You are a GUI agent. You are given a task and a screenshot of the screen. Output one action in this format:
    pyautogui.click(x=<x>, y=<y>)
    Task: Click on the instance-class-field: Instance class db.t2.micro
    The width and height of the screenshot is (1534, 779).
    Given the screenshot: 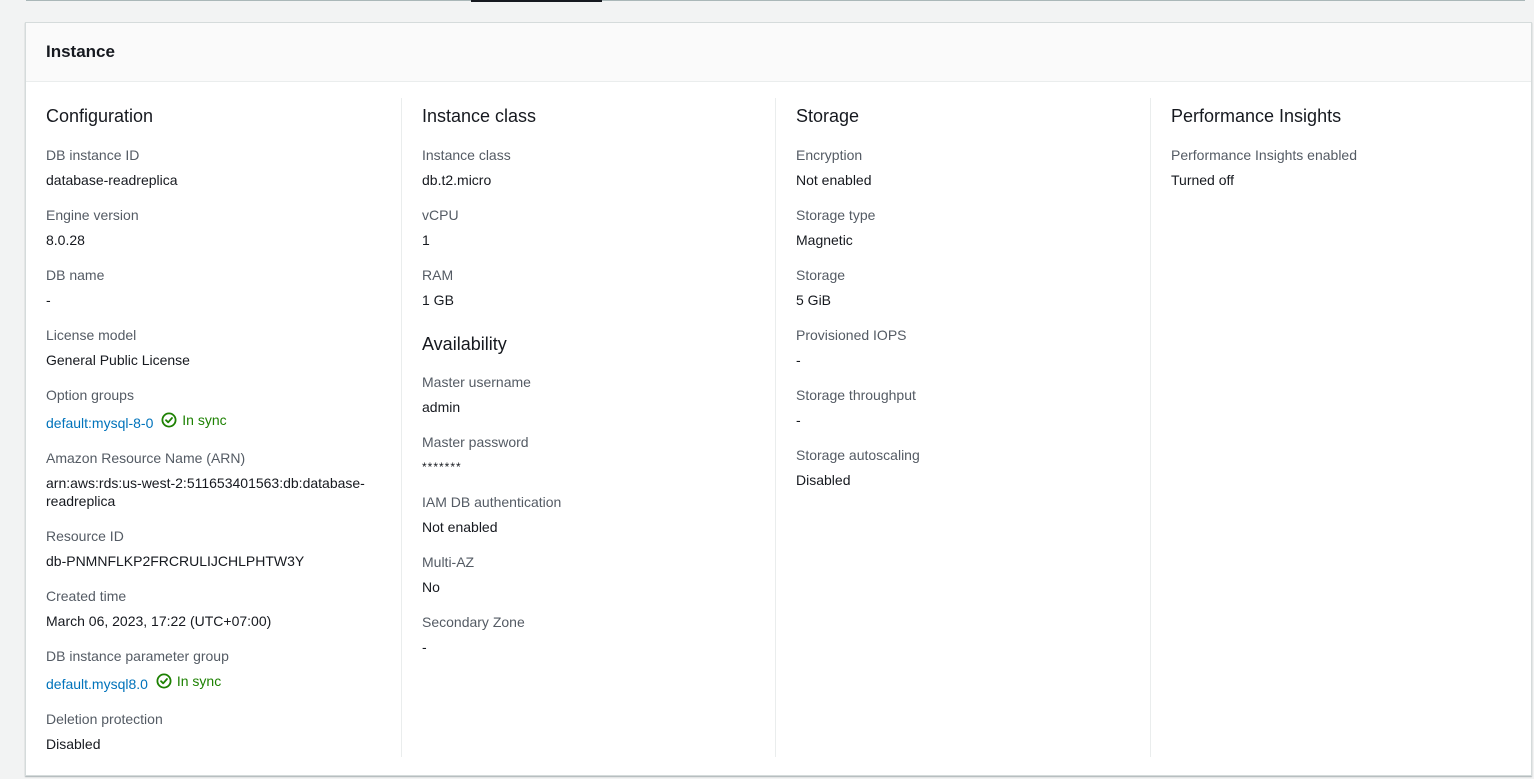 What is the action you would take?
    pyautogui.click(x=599, y=167)
    